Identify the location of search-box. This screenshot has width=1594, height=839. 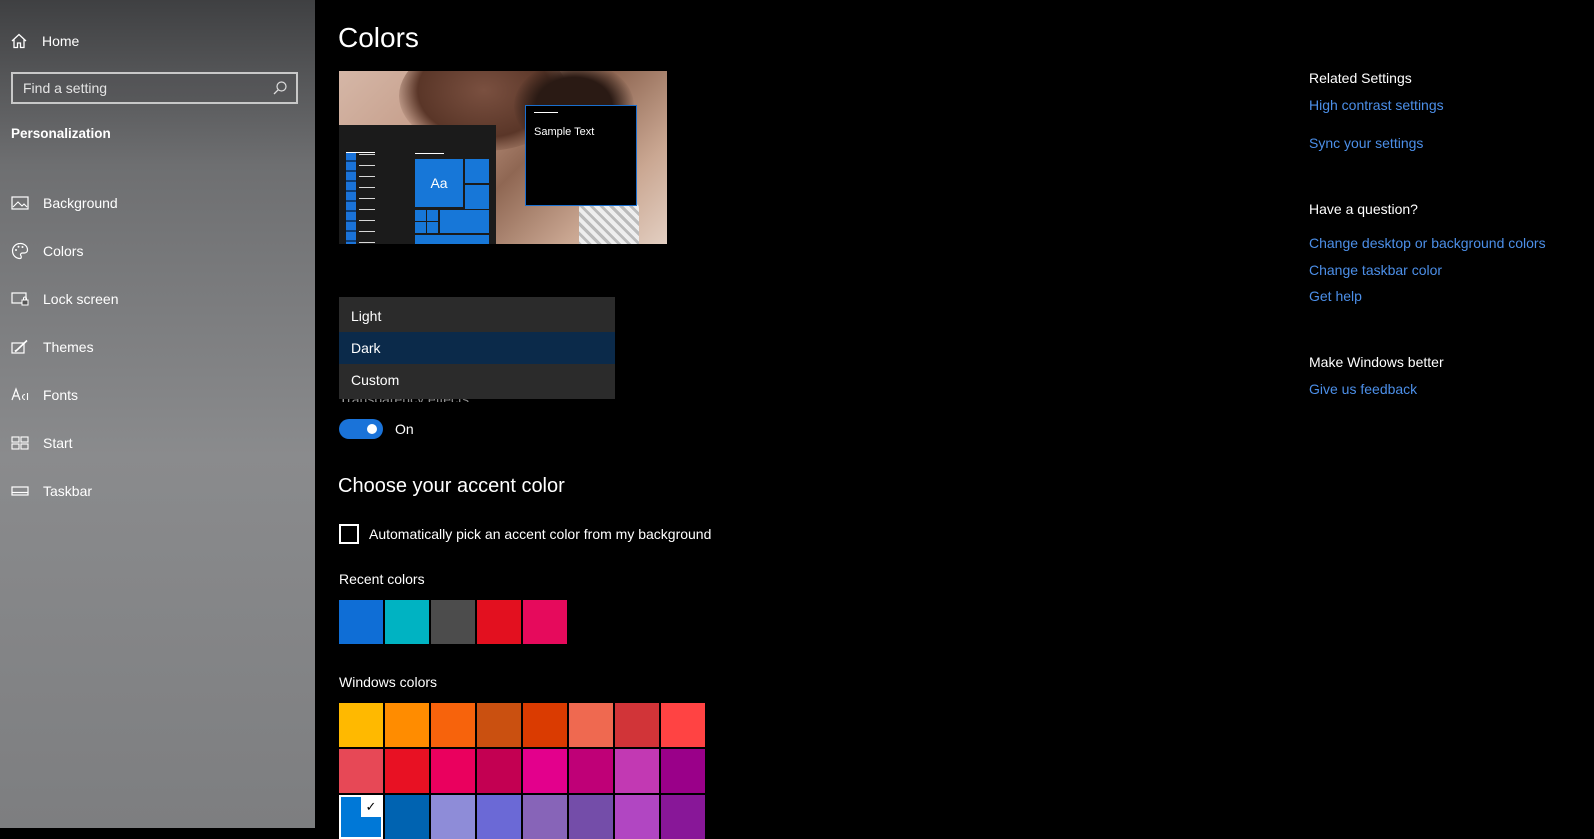
(154, 88).